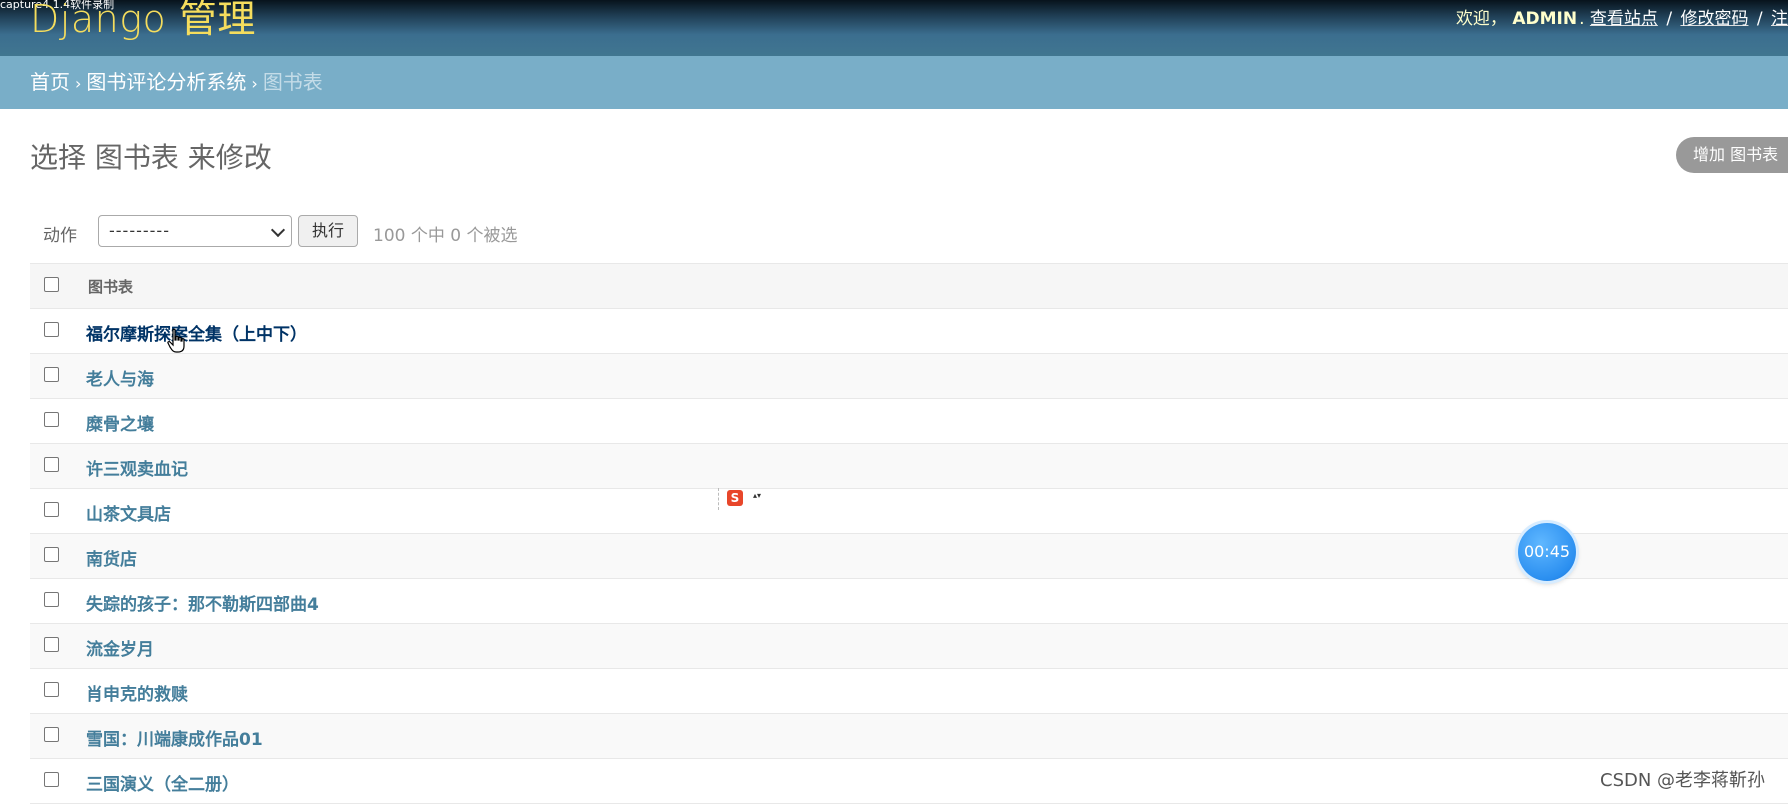 The height and width of the screenshot is (804, 1788). I want to click on book-link: 三国演义（全二册）, so click(162, 782).